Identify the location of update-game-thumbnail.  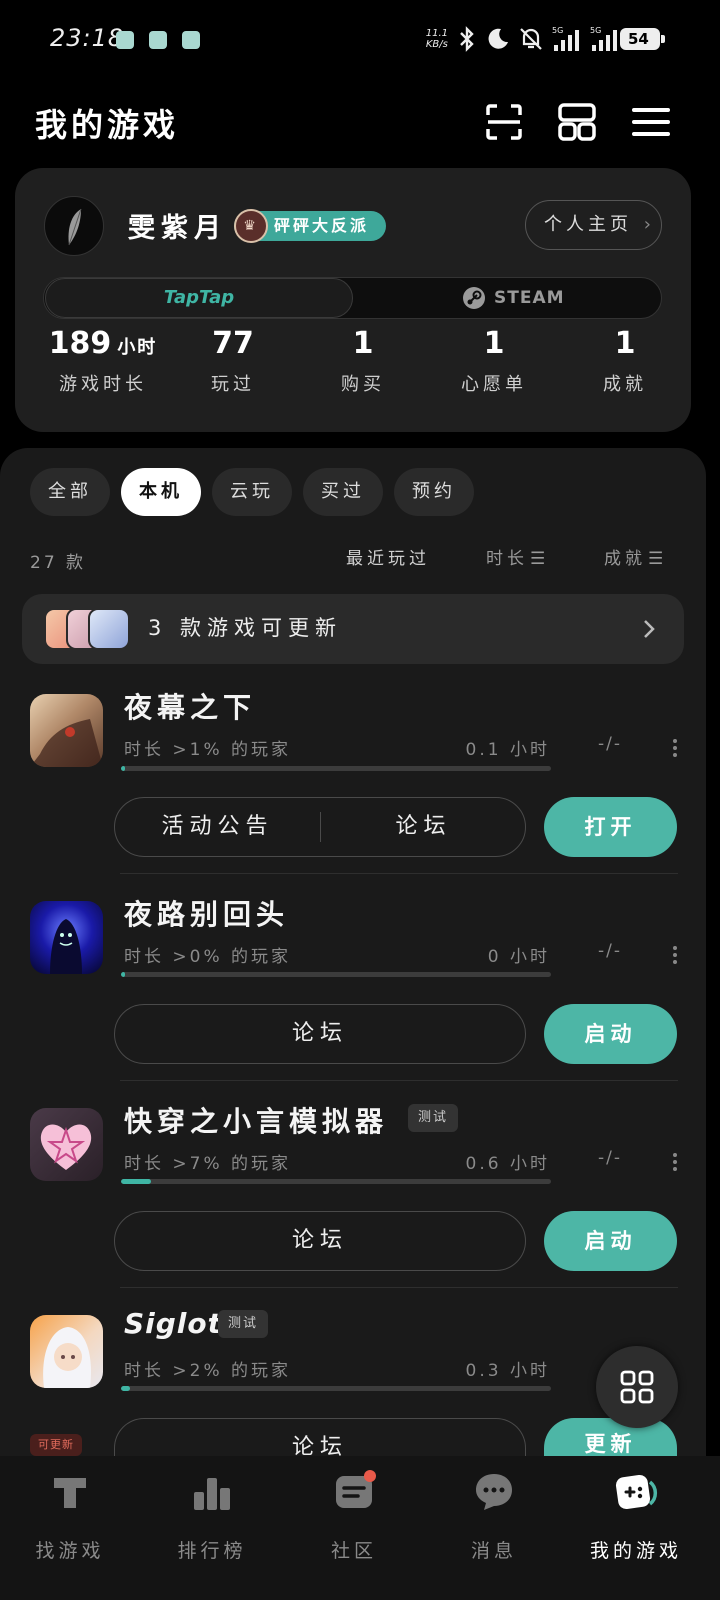
(109, 629).